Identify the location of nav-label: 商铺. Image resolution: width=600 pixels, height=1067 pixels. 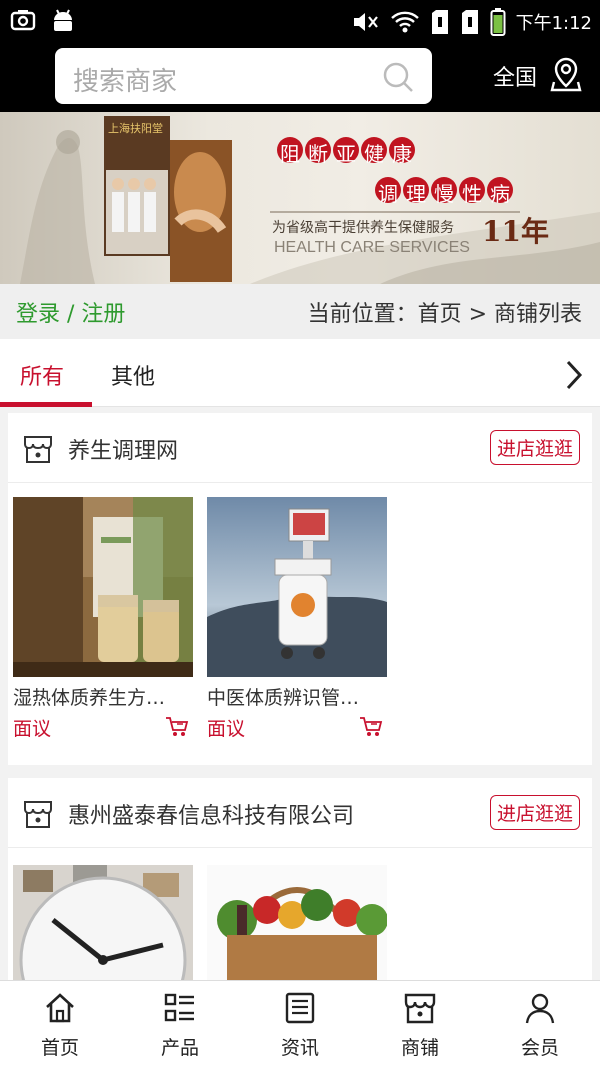
(419, 1048).